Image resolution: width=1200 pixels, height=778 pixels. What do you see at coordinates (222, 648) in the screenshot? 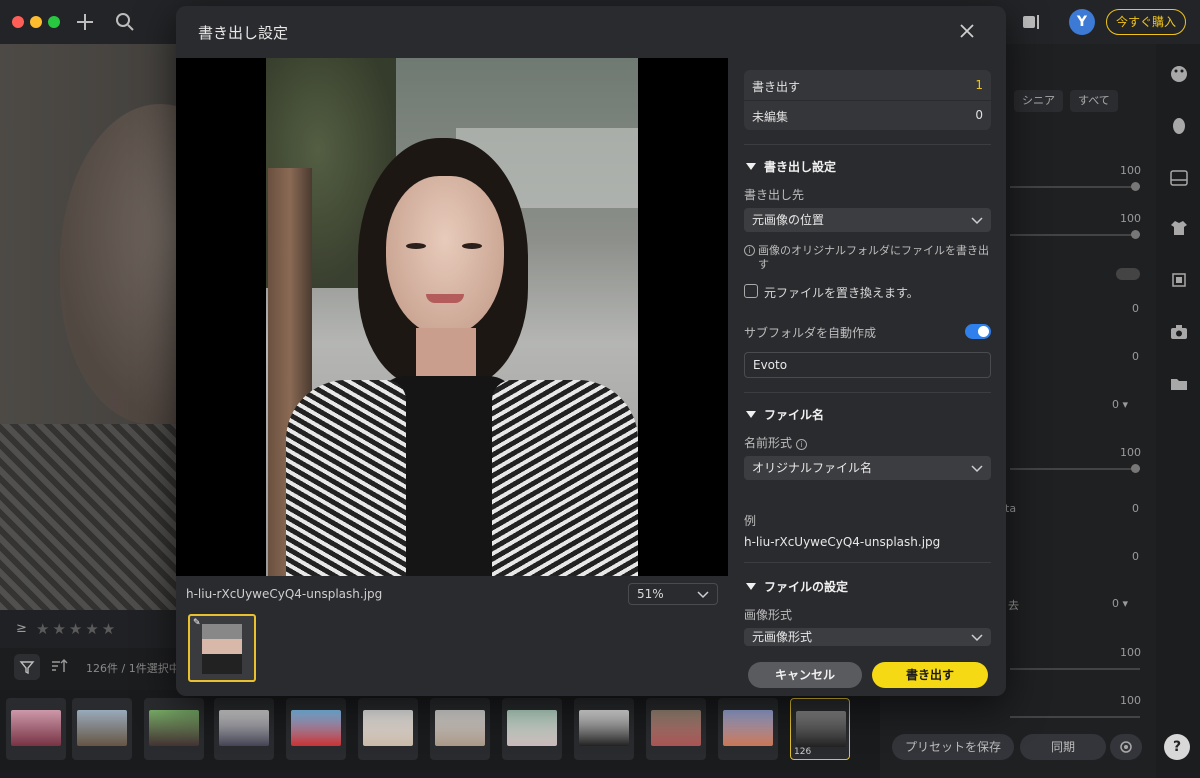
I see `export-thumb: ✎` at bounding box center [222, 648].